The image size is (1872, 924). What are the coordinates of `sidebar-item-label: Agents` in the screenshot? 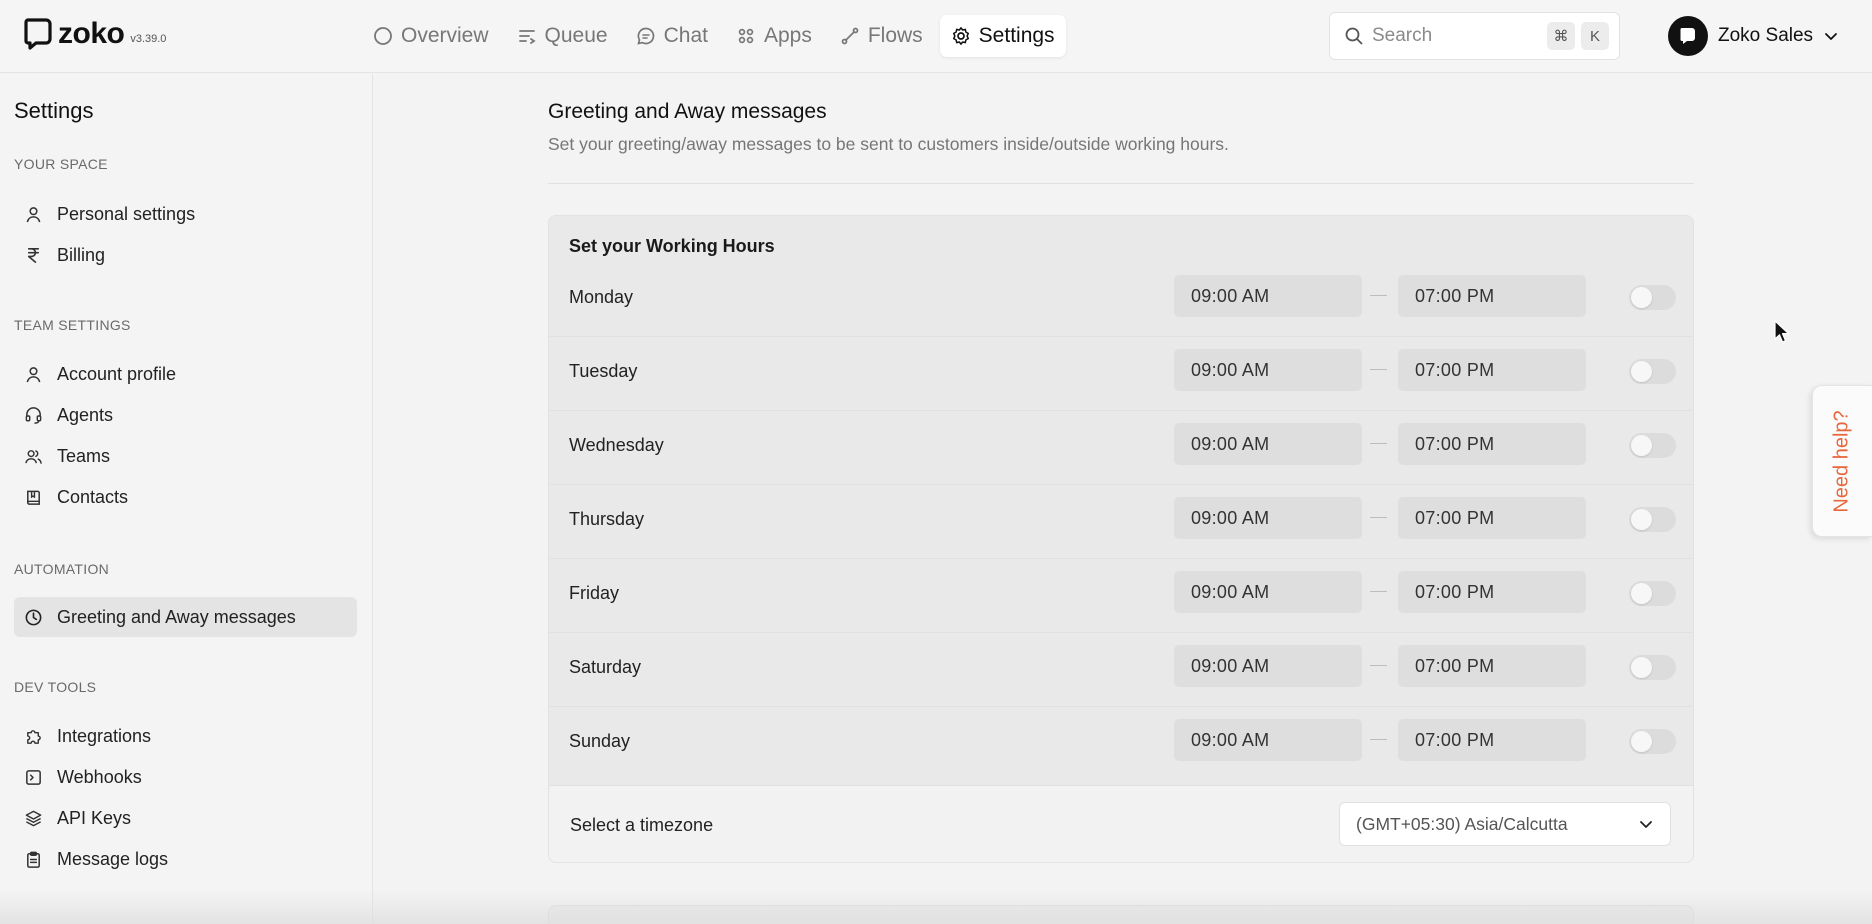 It's located at (85, 414).